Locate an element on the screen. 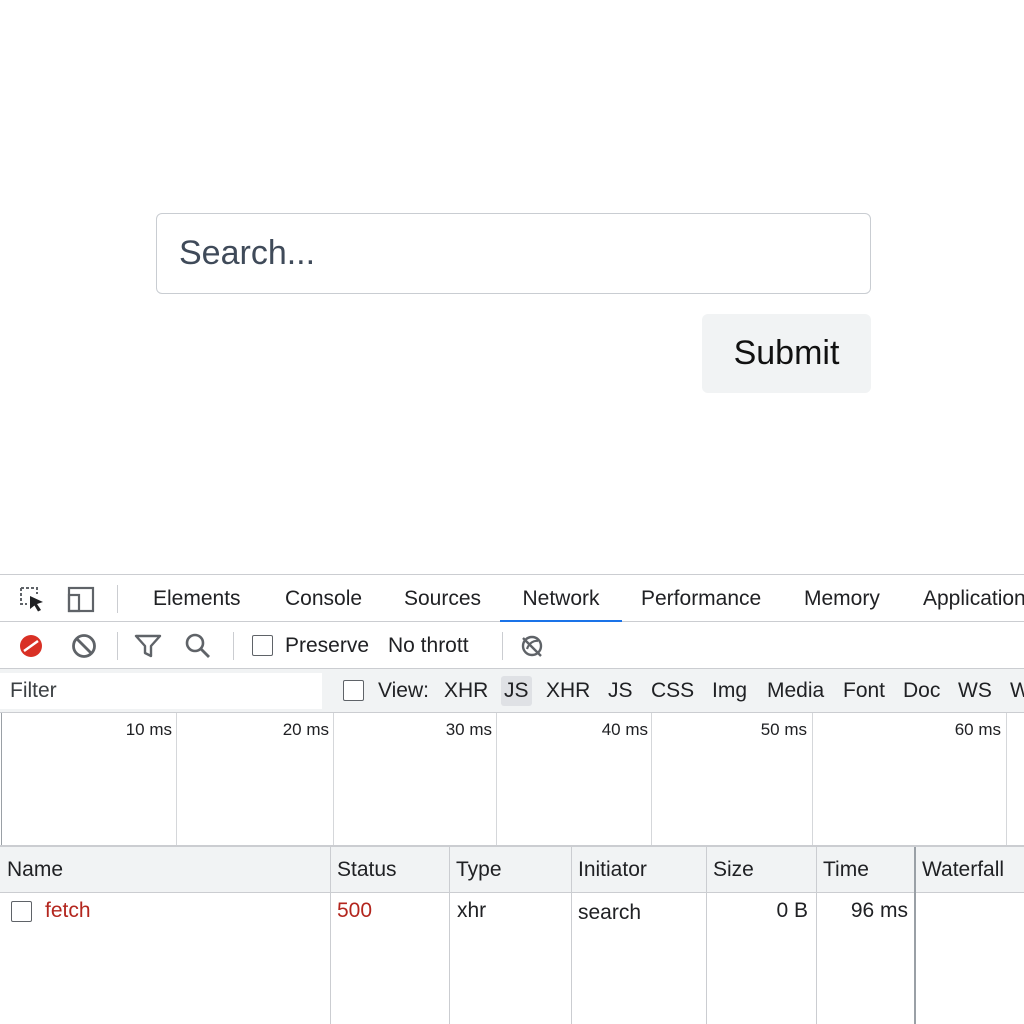 This screenshot has width=1024, height=1024. column-header-time: Time is located at coordinates (842, 870).